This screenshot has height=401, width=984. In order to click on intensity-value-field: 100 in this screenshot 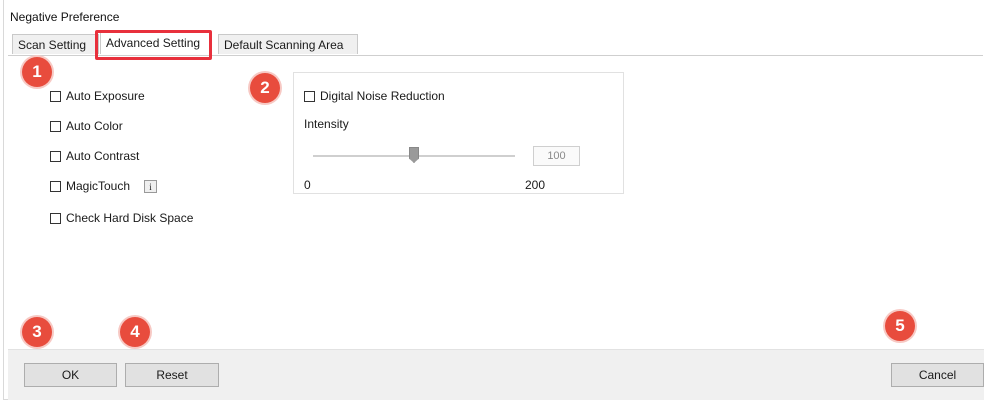, I will do `click(556, 156)`.